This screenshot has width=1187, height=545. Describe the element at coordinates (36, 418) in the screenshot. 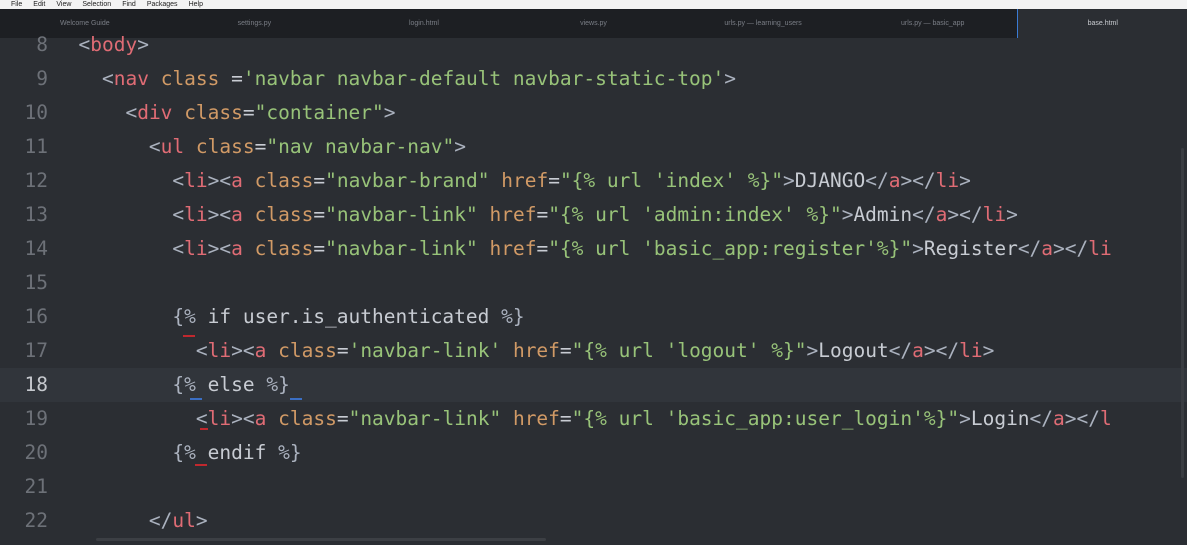

I see `line-number: 19` at that location.